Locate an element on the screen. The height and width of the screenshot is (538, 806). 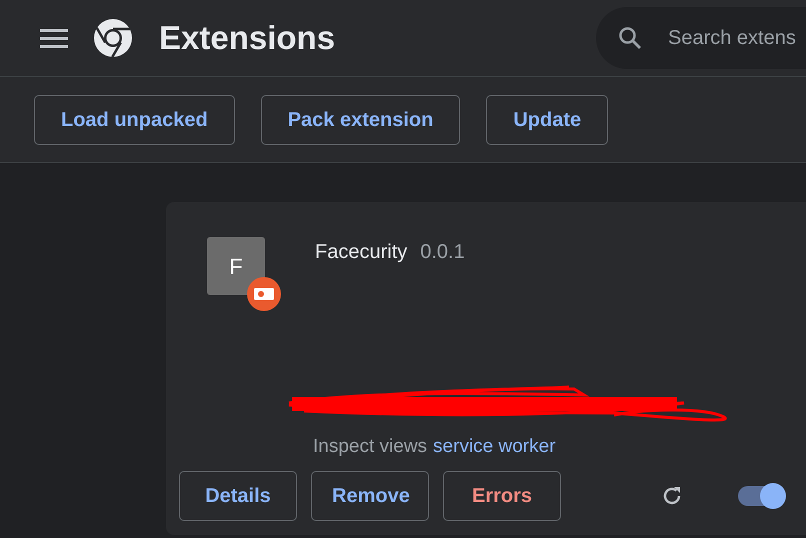
action-button: Details is located at coordinates (238, 496).